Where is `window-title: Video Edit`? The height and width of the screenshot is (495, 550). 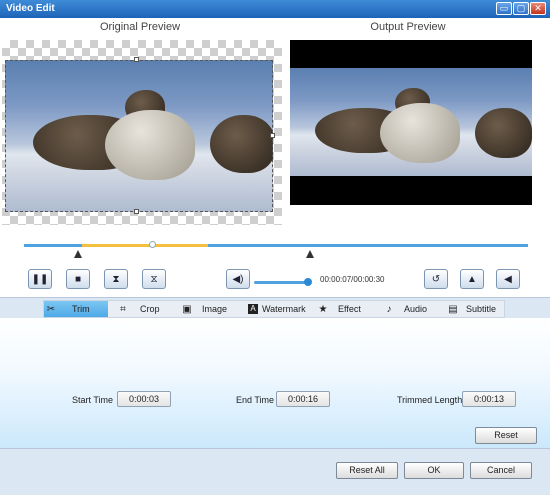
window-title: Video Edit is located at coordinates (30, 8).